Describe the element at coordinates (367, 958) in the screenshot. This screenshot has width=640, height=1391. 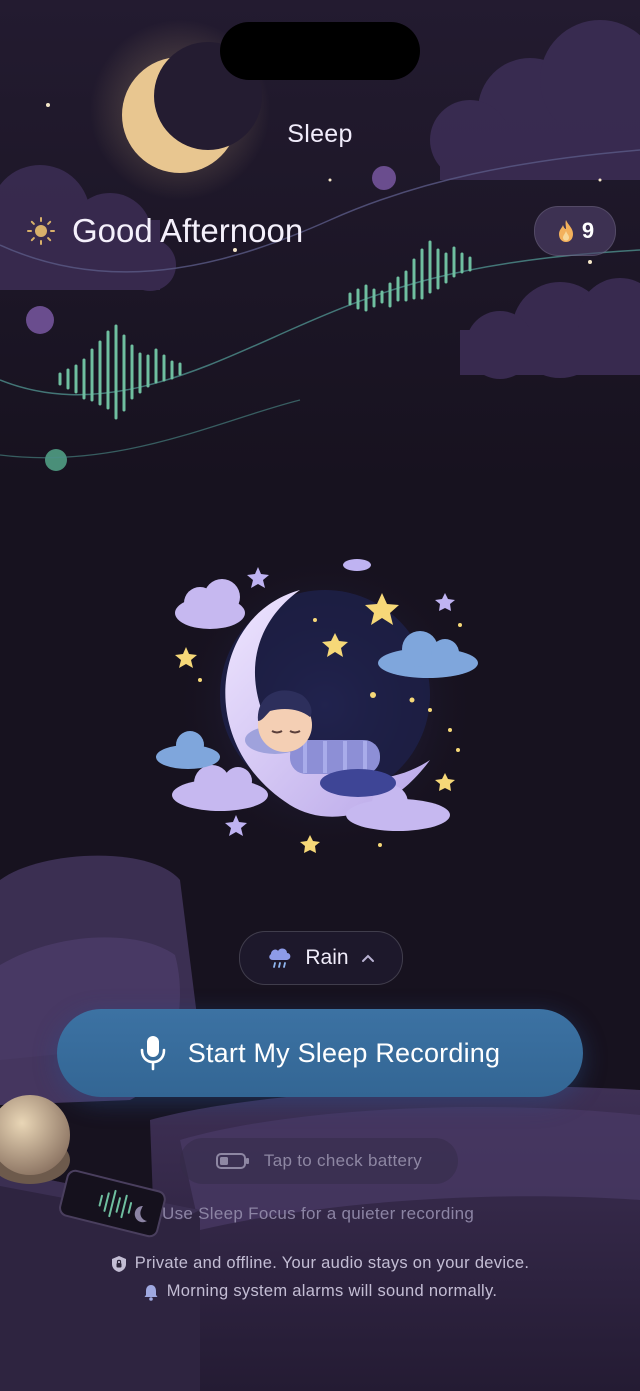
I see `chevron-up-icon` at that location.